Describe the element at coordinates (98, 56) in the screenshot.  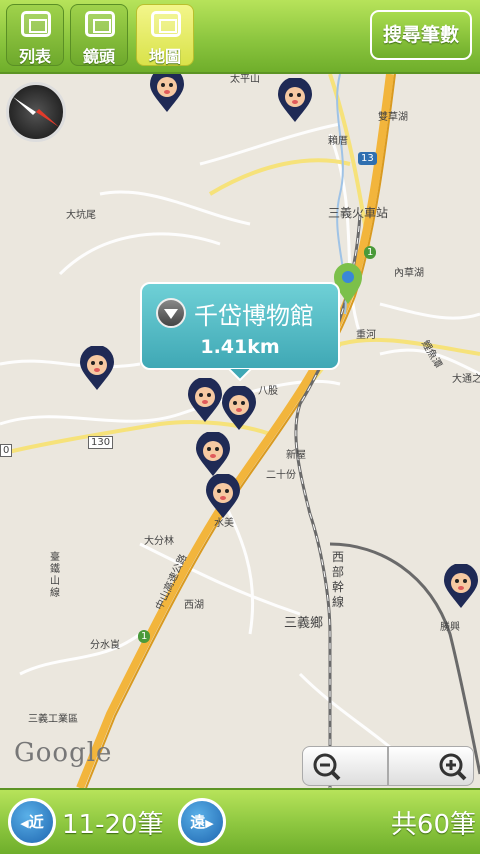
I see `tab-camera-label: 鏡頭` at that location.